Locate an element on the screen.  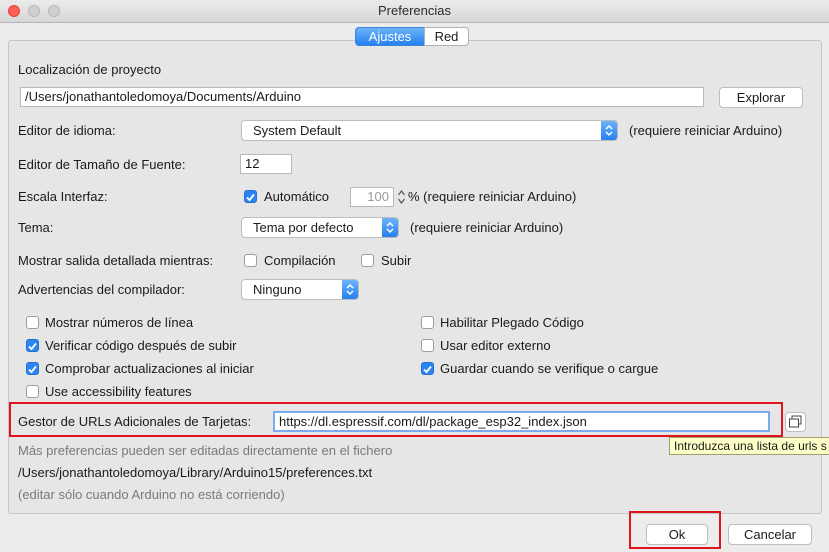
verbose-compile-checkbox is located at coordinates (250, 260).